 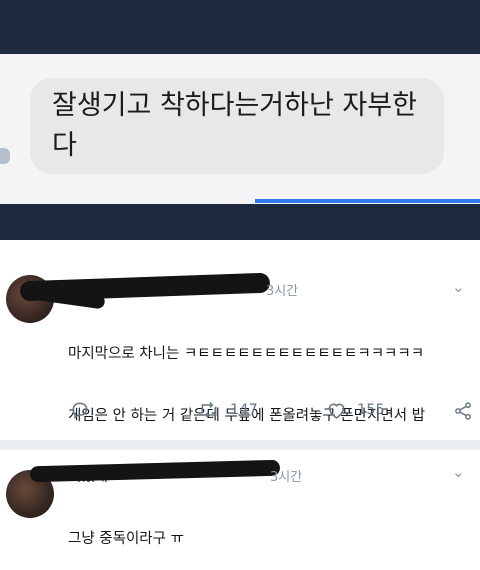 I want to click on heart-icon, so click(x=336, y=410).